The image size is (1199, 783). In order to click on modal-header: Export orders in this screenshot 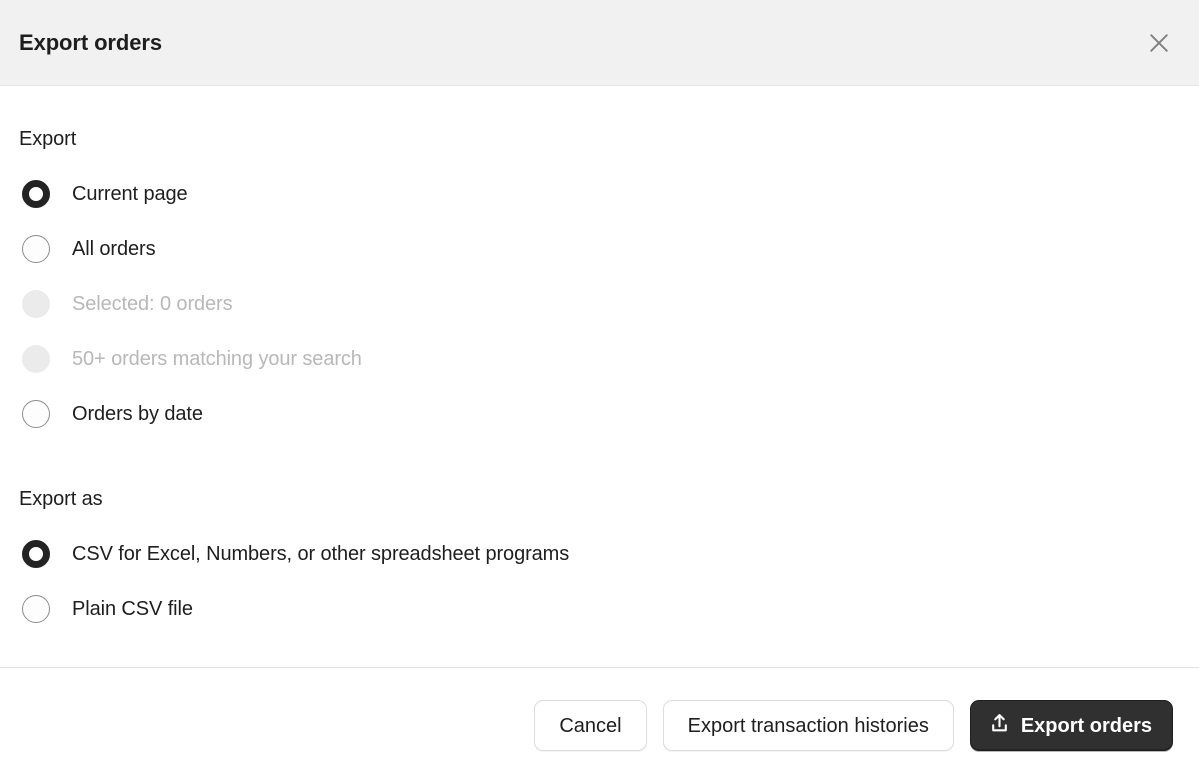, I will do `click(599, 43)`.